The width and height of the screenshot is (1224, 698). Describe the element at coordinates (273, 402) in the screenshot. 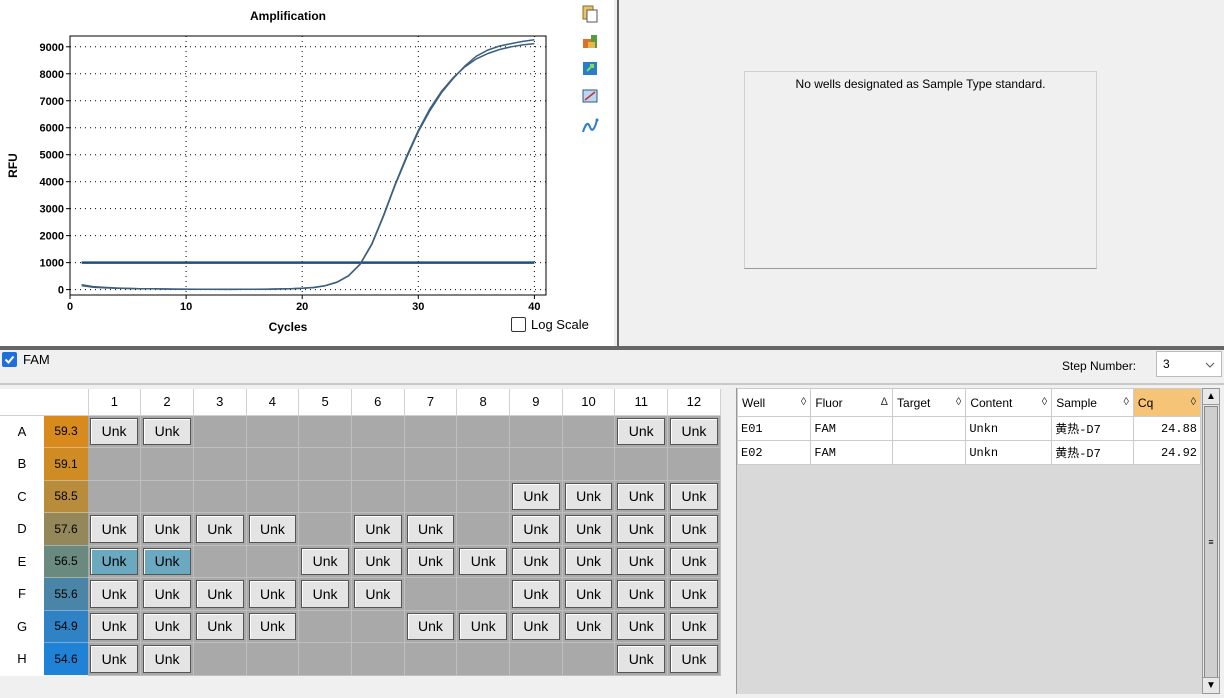

I see `column-header: 4` at that location.